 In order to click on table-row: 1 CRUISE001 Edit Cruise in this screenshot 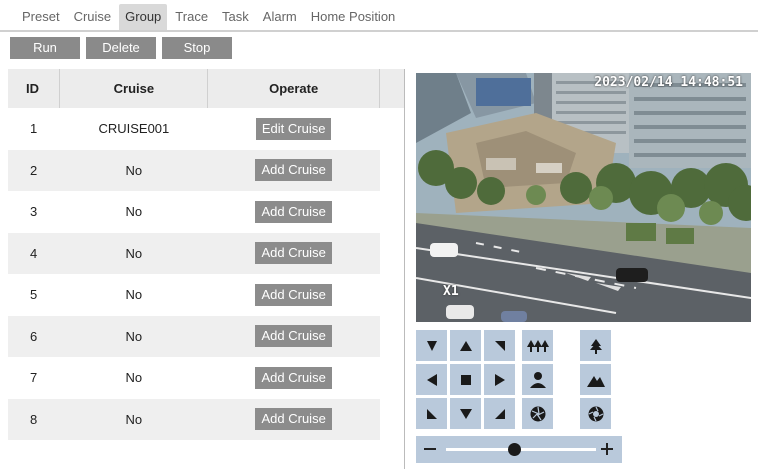, I will do `click(206, 129)`.